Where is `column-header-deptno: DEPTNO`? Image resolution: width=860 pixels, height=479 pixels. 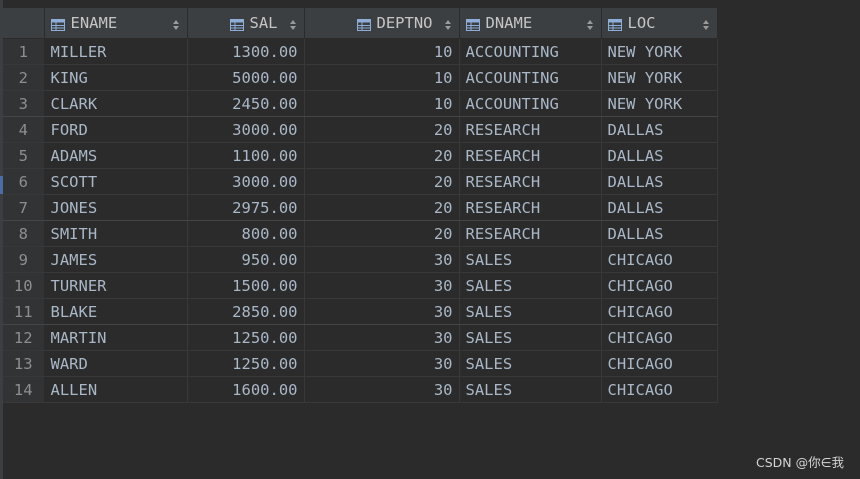
column-header-deptno: DEPTNO is located at coordinates (382, 23).